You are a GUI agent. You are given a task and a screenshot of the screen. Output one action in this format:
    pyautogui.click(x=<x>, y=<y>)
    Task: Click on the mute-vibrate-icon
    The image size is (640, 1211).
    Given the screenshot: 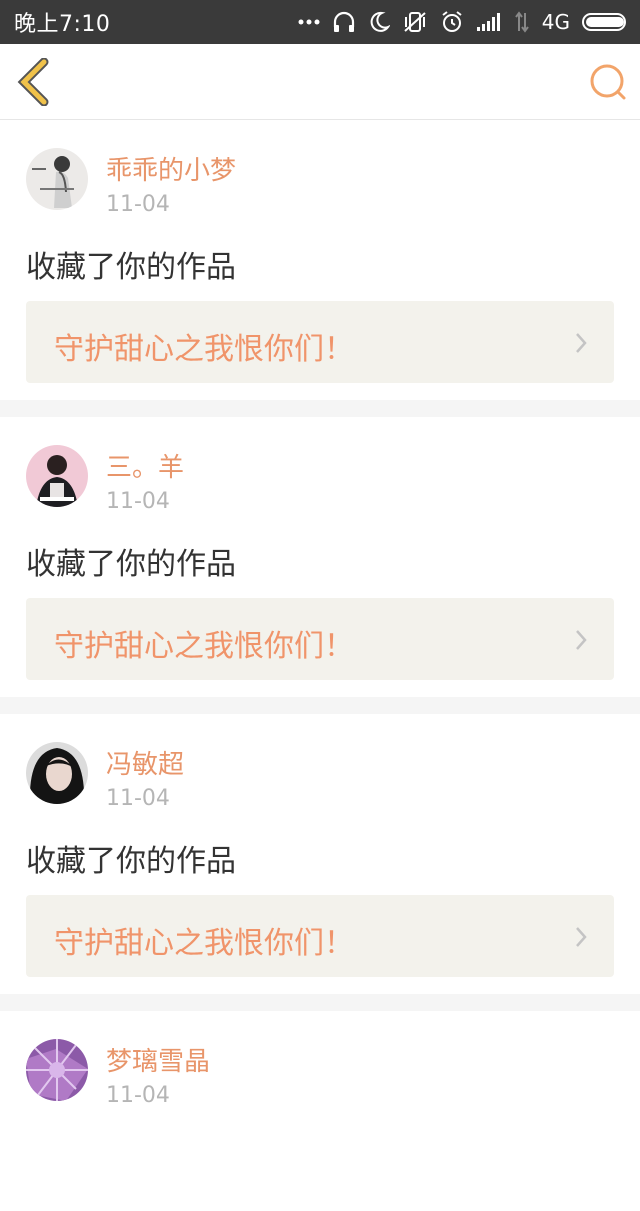 What is the action you would take?
    pyautogui.click(x=415, y=22)
    